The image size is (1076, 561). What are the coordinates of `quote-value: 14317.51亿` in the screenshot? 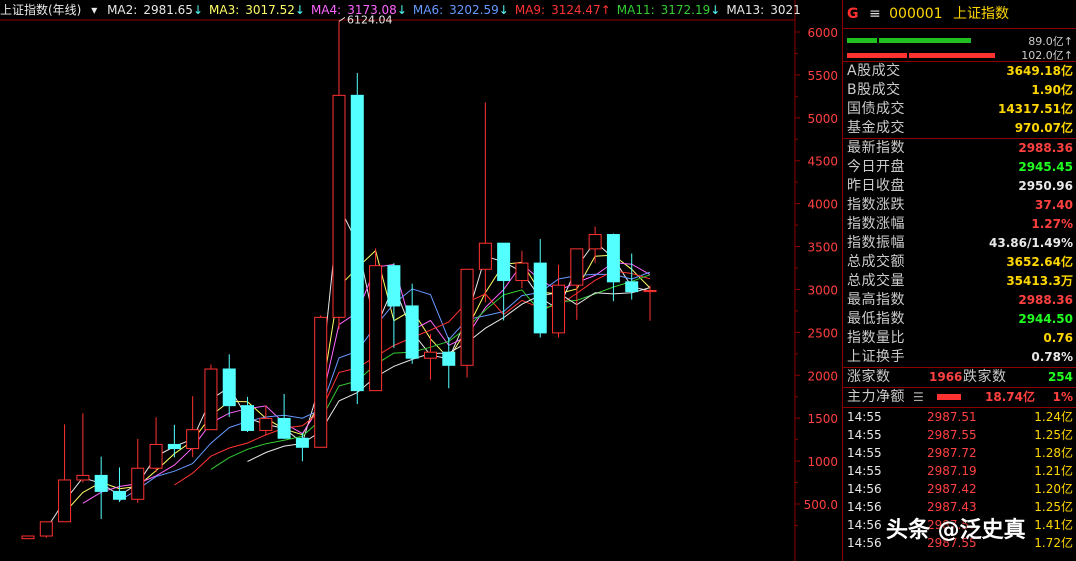 It's located at (1035, 109).